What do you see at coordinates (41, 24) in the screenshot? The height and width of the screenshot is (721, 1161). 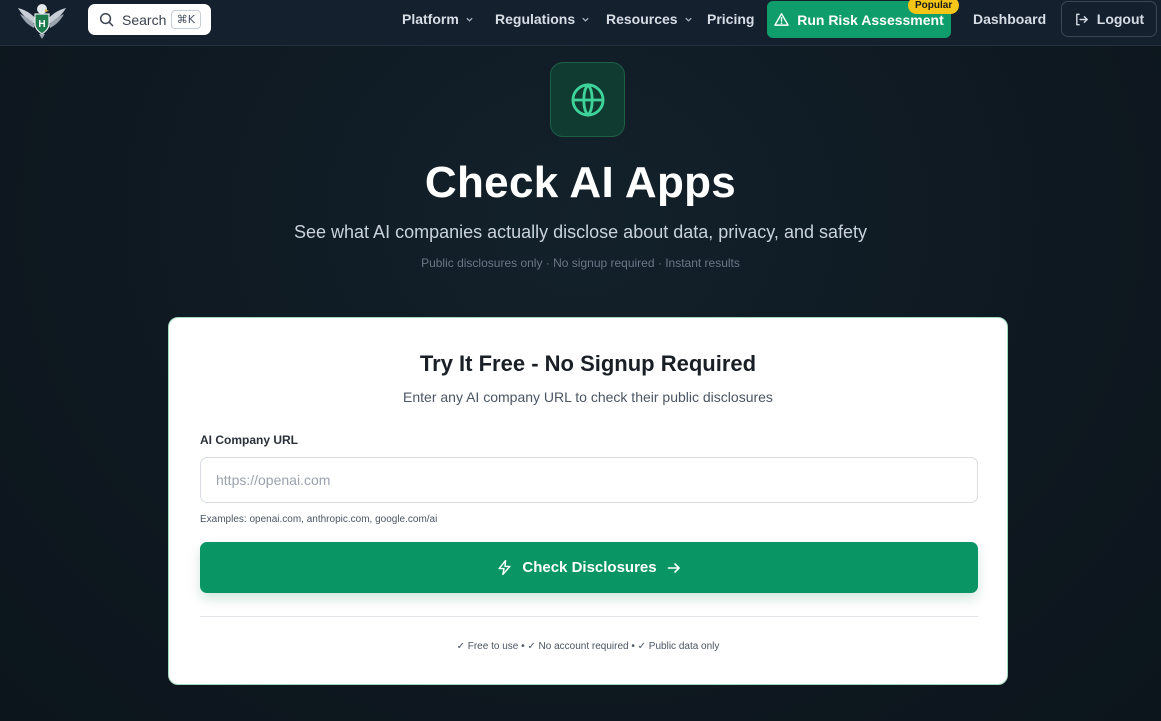 I see `svg-text: H` at bounding box center [41, 24].